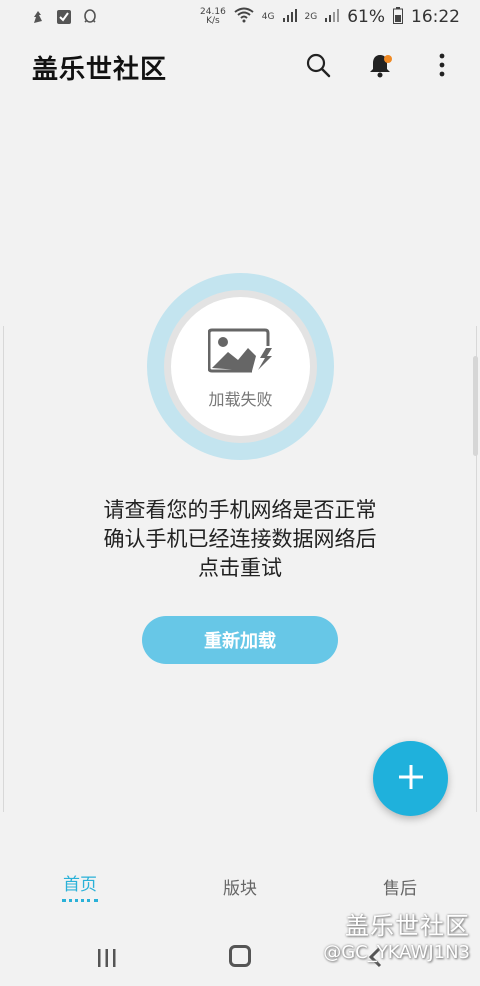 The height and width of the screenshot is (986, 480). I want to click on search-icon, so click(318, 67).